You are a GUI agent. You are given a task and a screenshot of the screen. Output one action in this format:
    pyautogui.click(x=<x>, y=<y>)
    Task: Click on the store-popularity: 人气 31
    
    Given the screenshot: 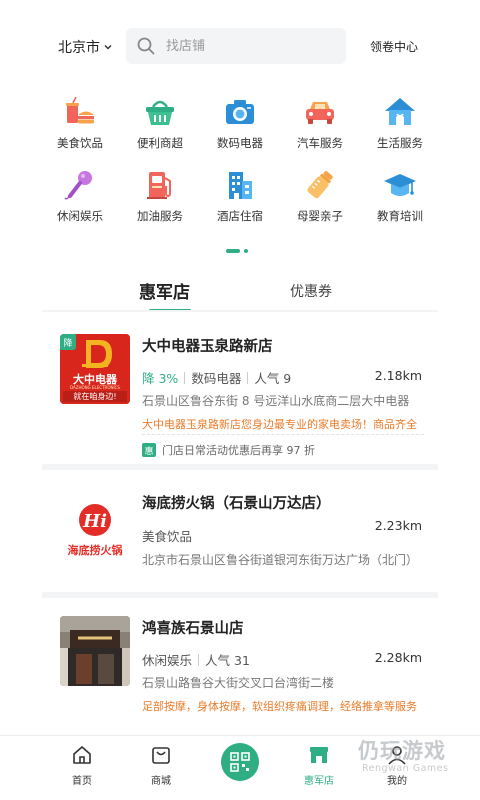 What is the action you would take?
    pyautogui.click(x=227, y=660)
    